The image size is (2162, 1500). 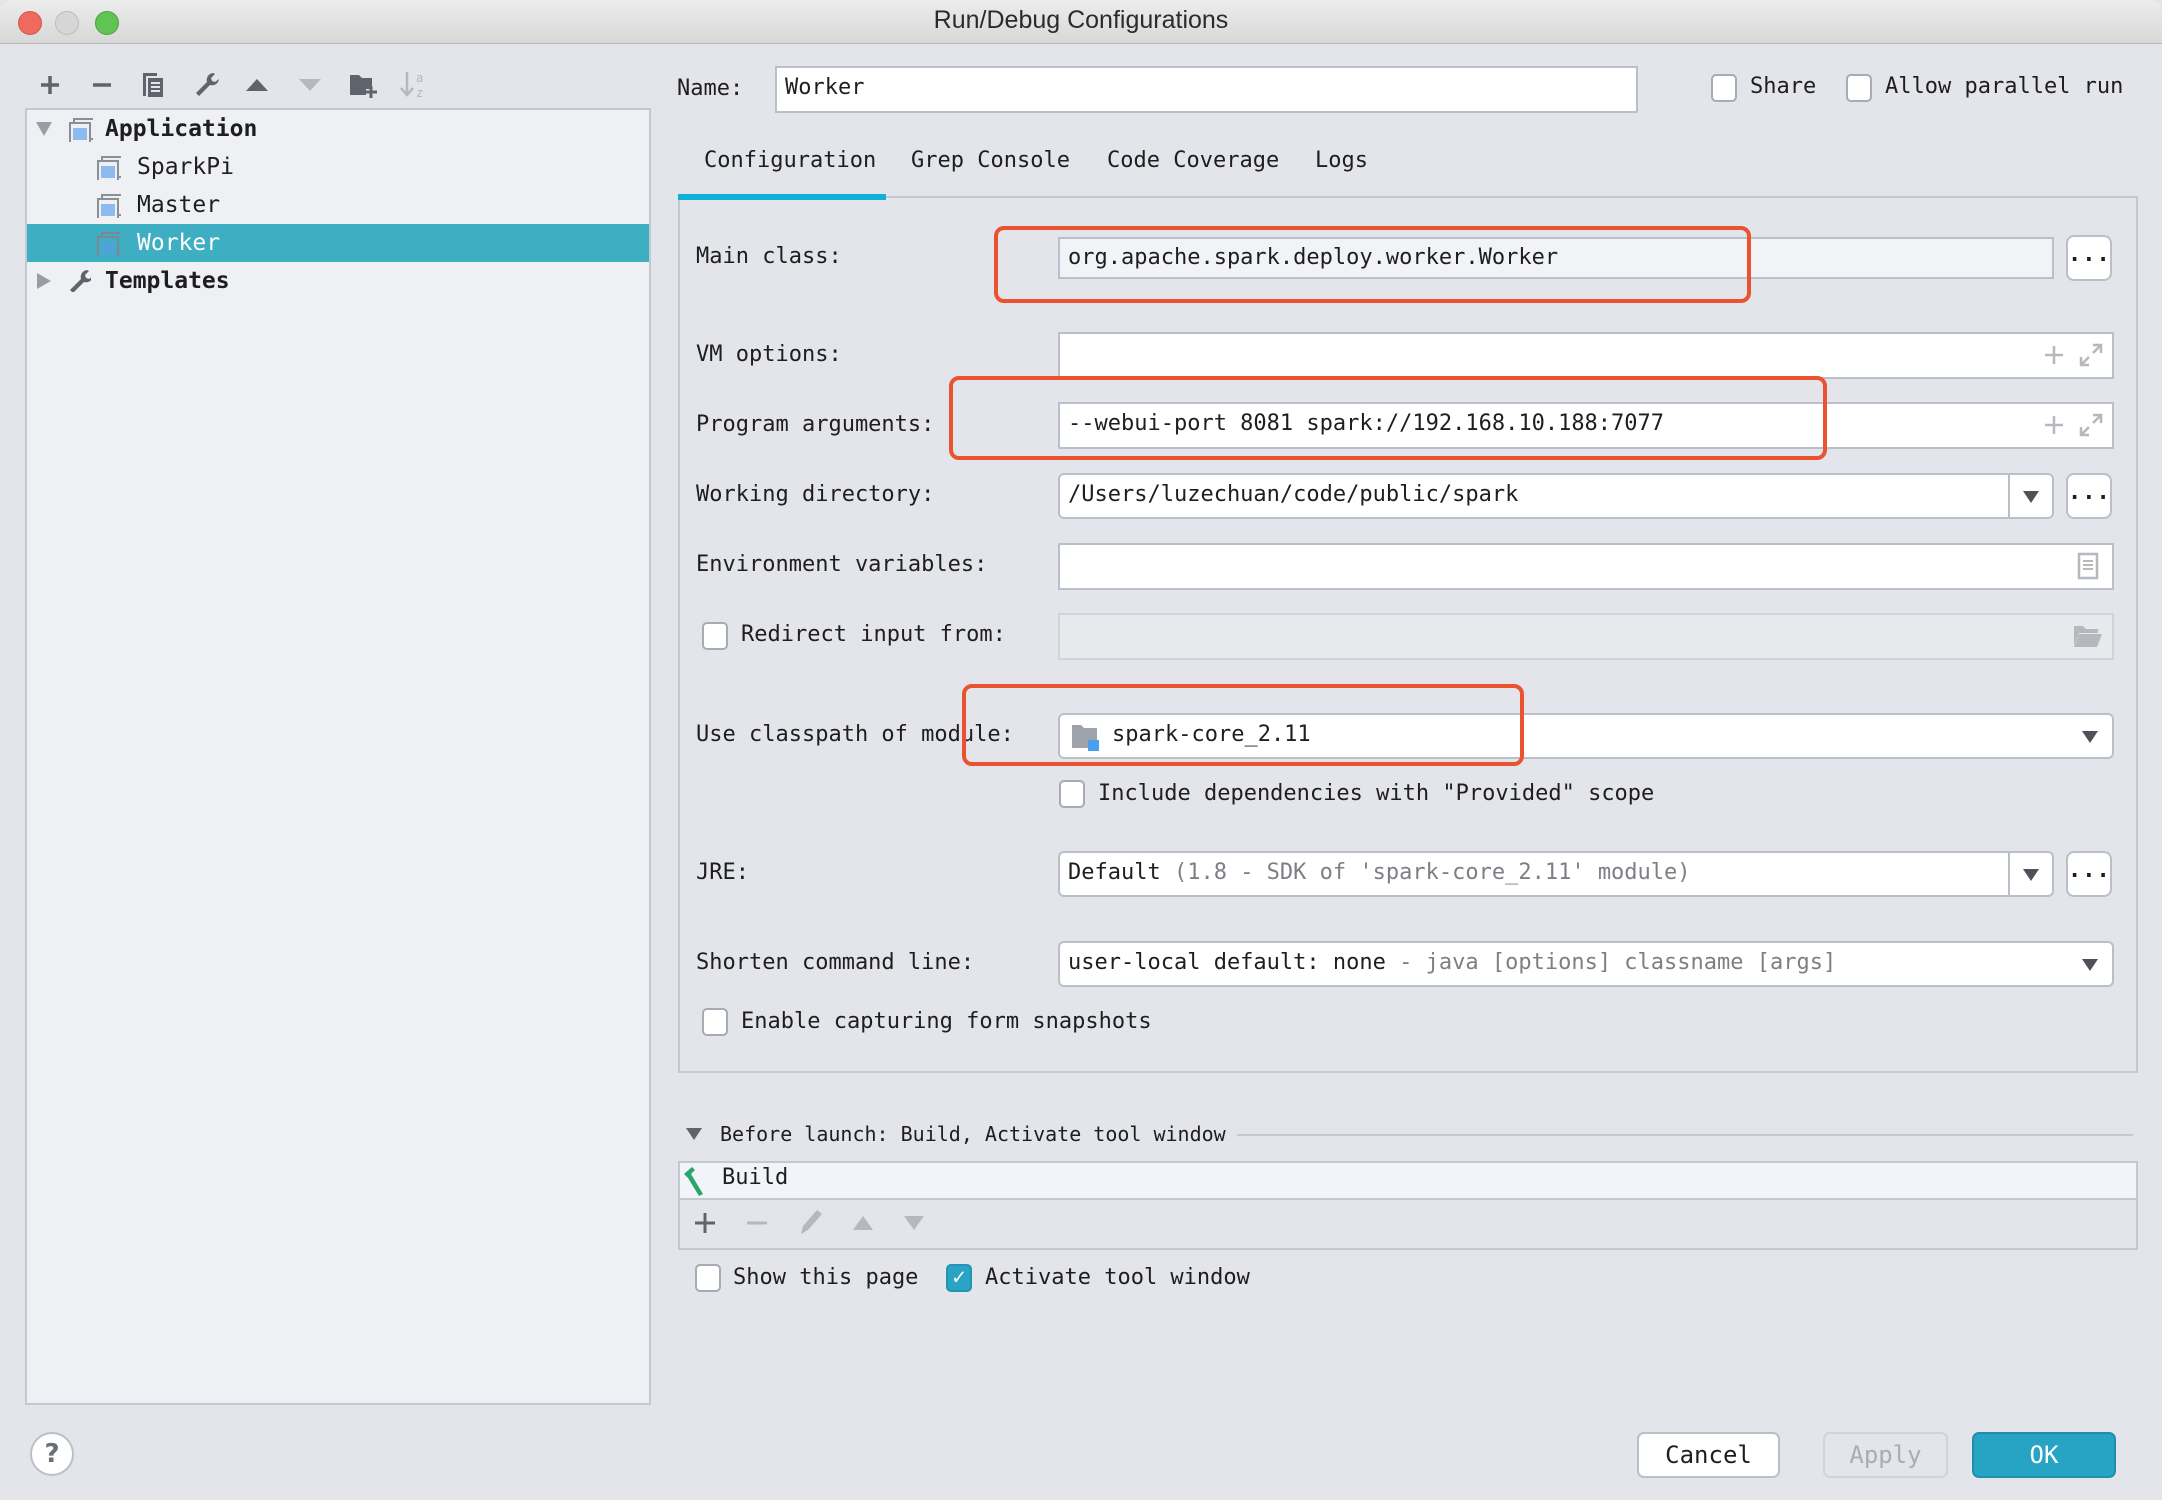 I want to click on new-folder-icon, so click(x=363, y=85).